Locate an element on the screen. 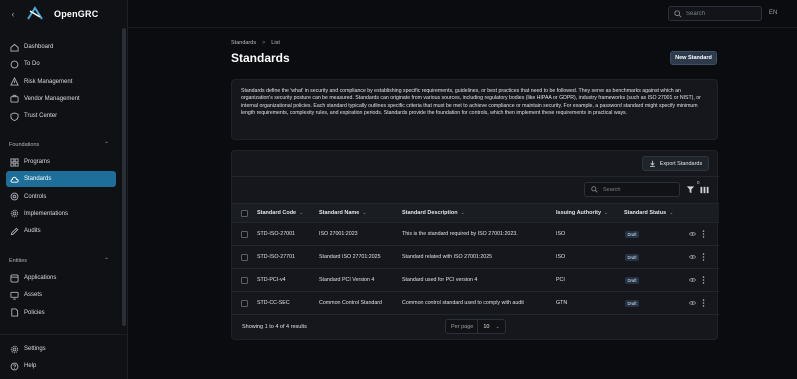  logo-icon is located at coordinates (35, 13).